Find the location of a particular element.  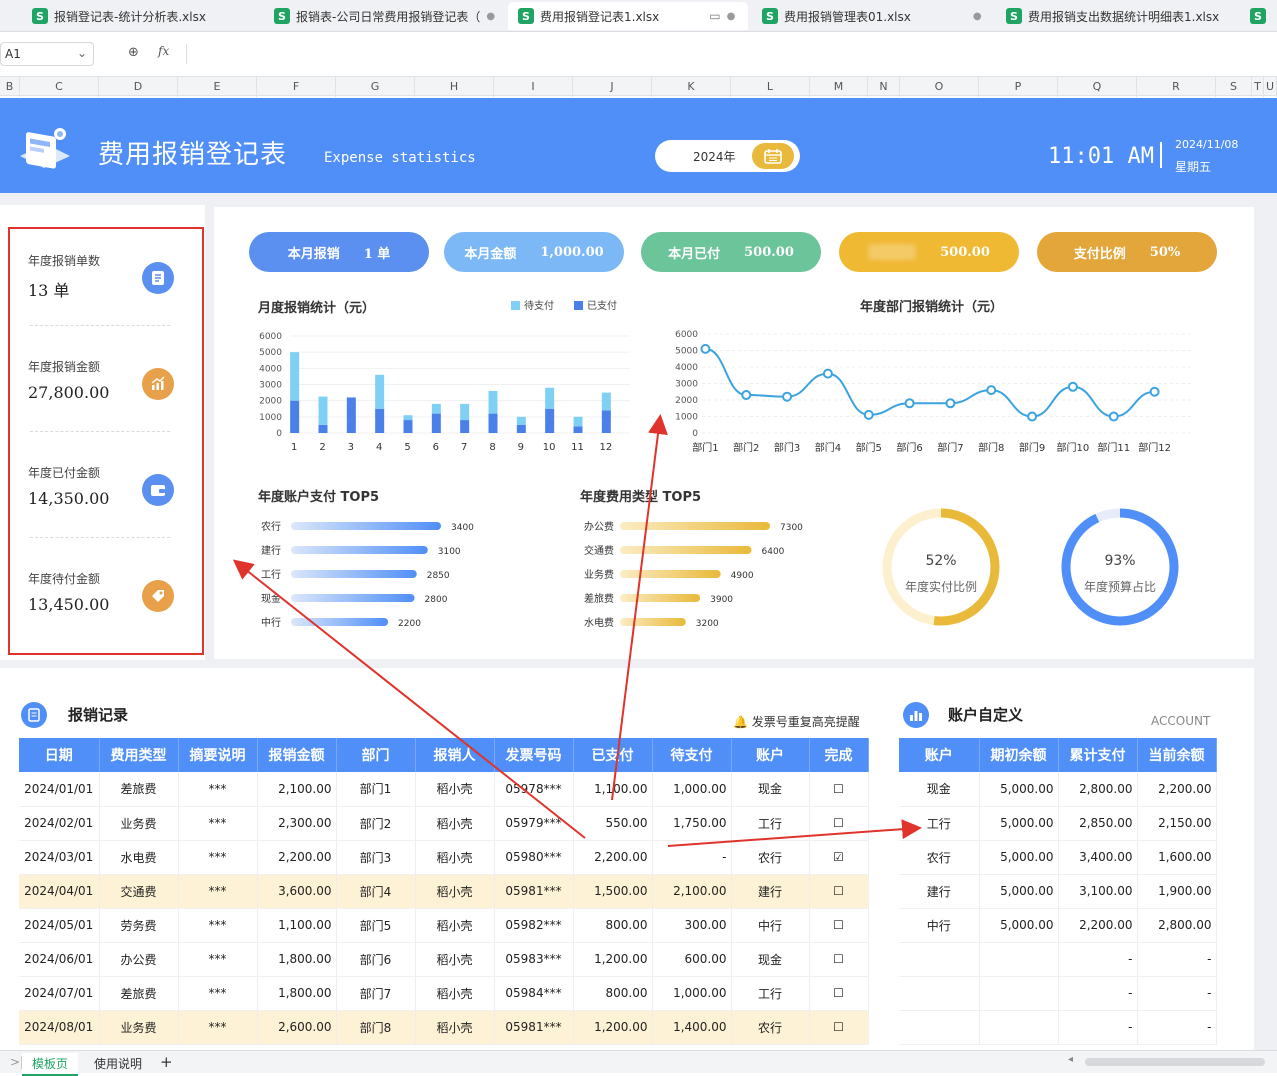

file-tab: S 费用报销管理表01.xlsx ● is located at coordinates (872, 16).